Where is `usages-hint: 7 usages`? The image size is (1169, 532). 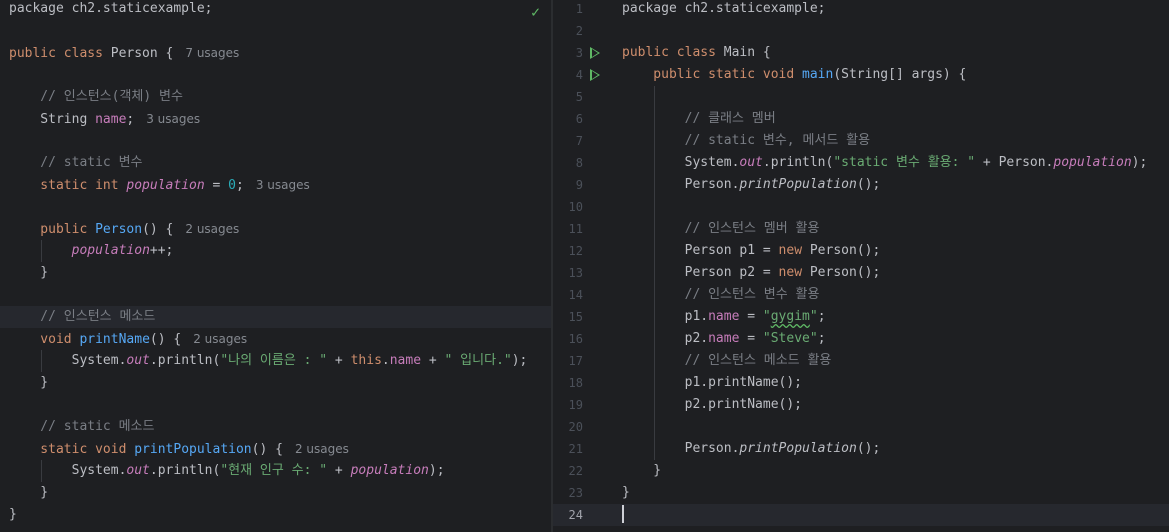 usages-hint: 7 usages is located at coordinates (212, 53).